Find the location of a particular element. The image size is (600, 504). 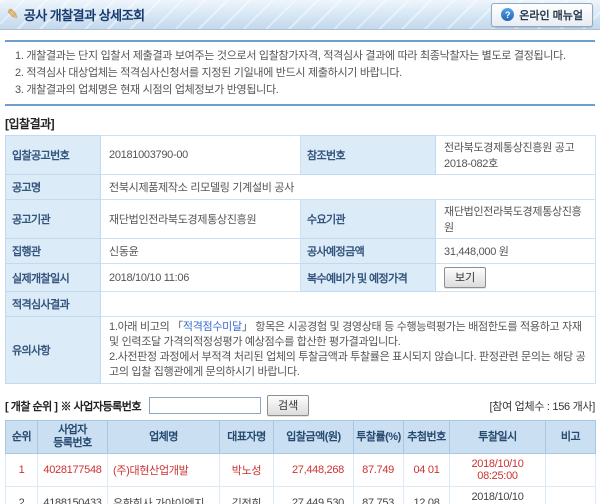

cell-biz-no: 4188150433 is located at coordinates (72, 495).